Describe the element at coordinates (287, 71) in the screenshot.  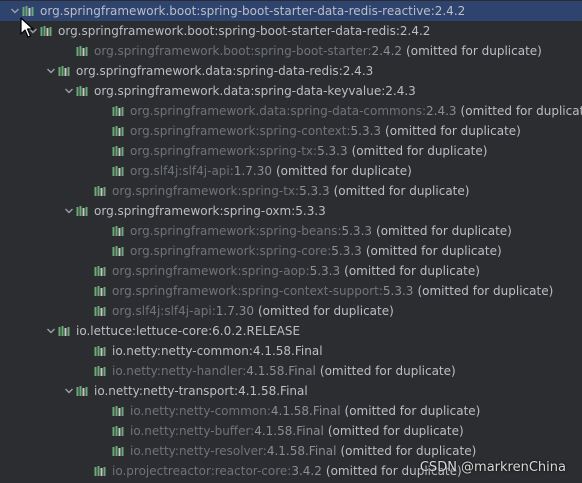
I see `dependency-artifact: spring-data-redis` at that location.